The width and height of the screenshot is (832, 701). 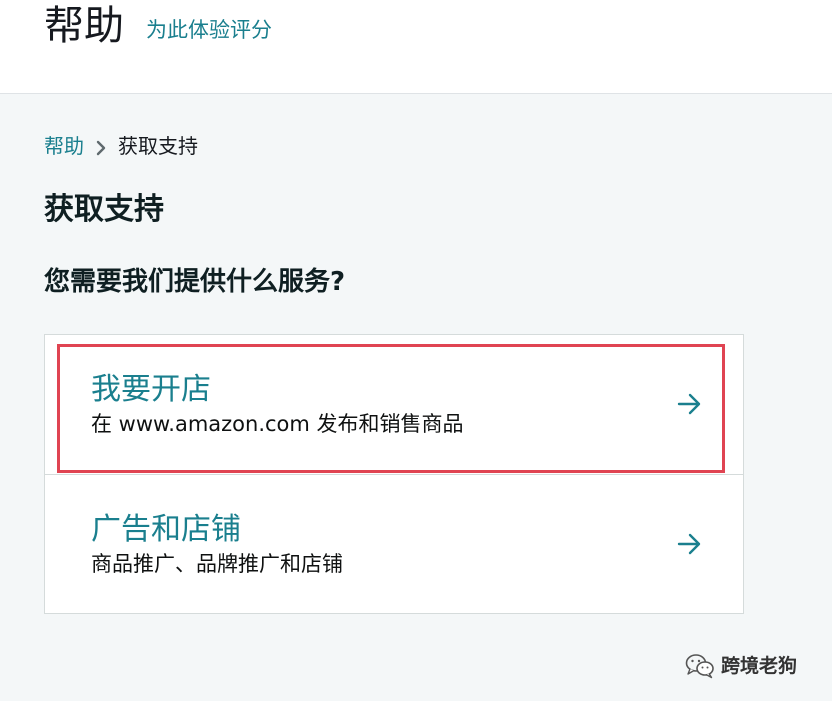 I want to click on chevron-right-icon, so click(x=101, y=146).